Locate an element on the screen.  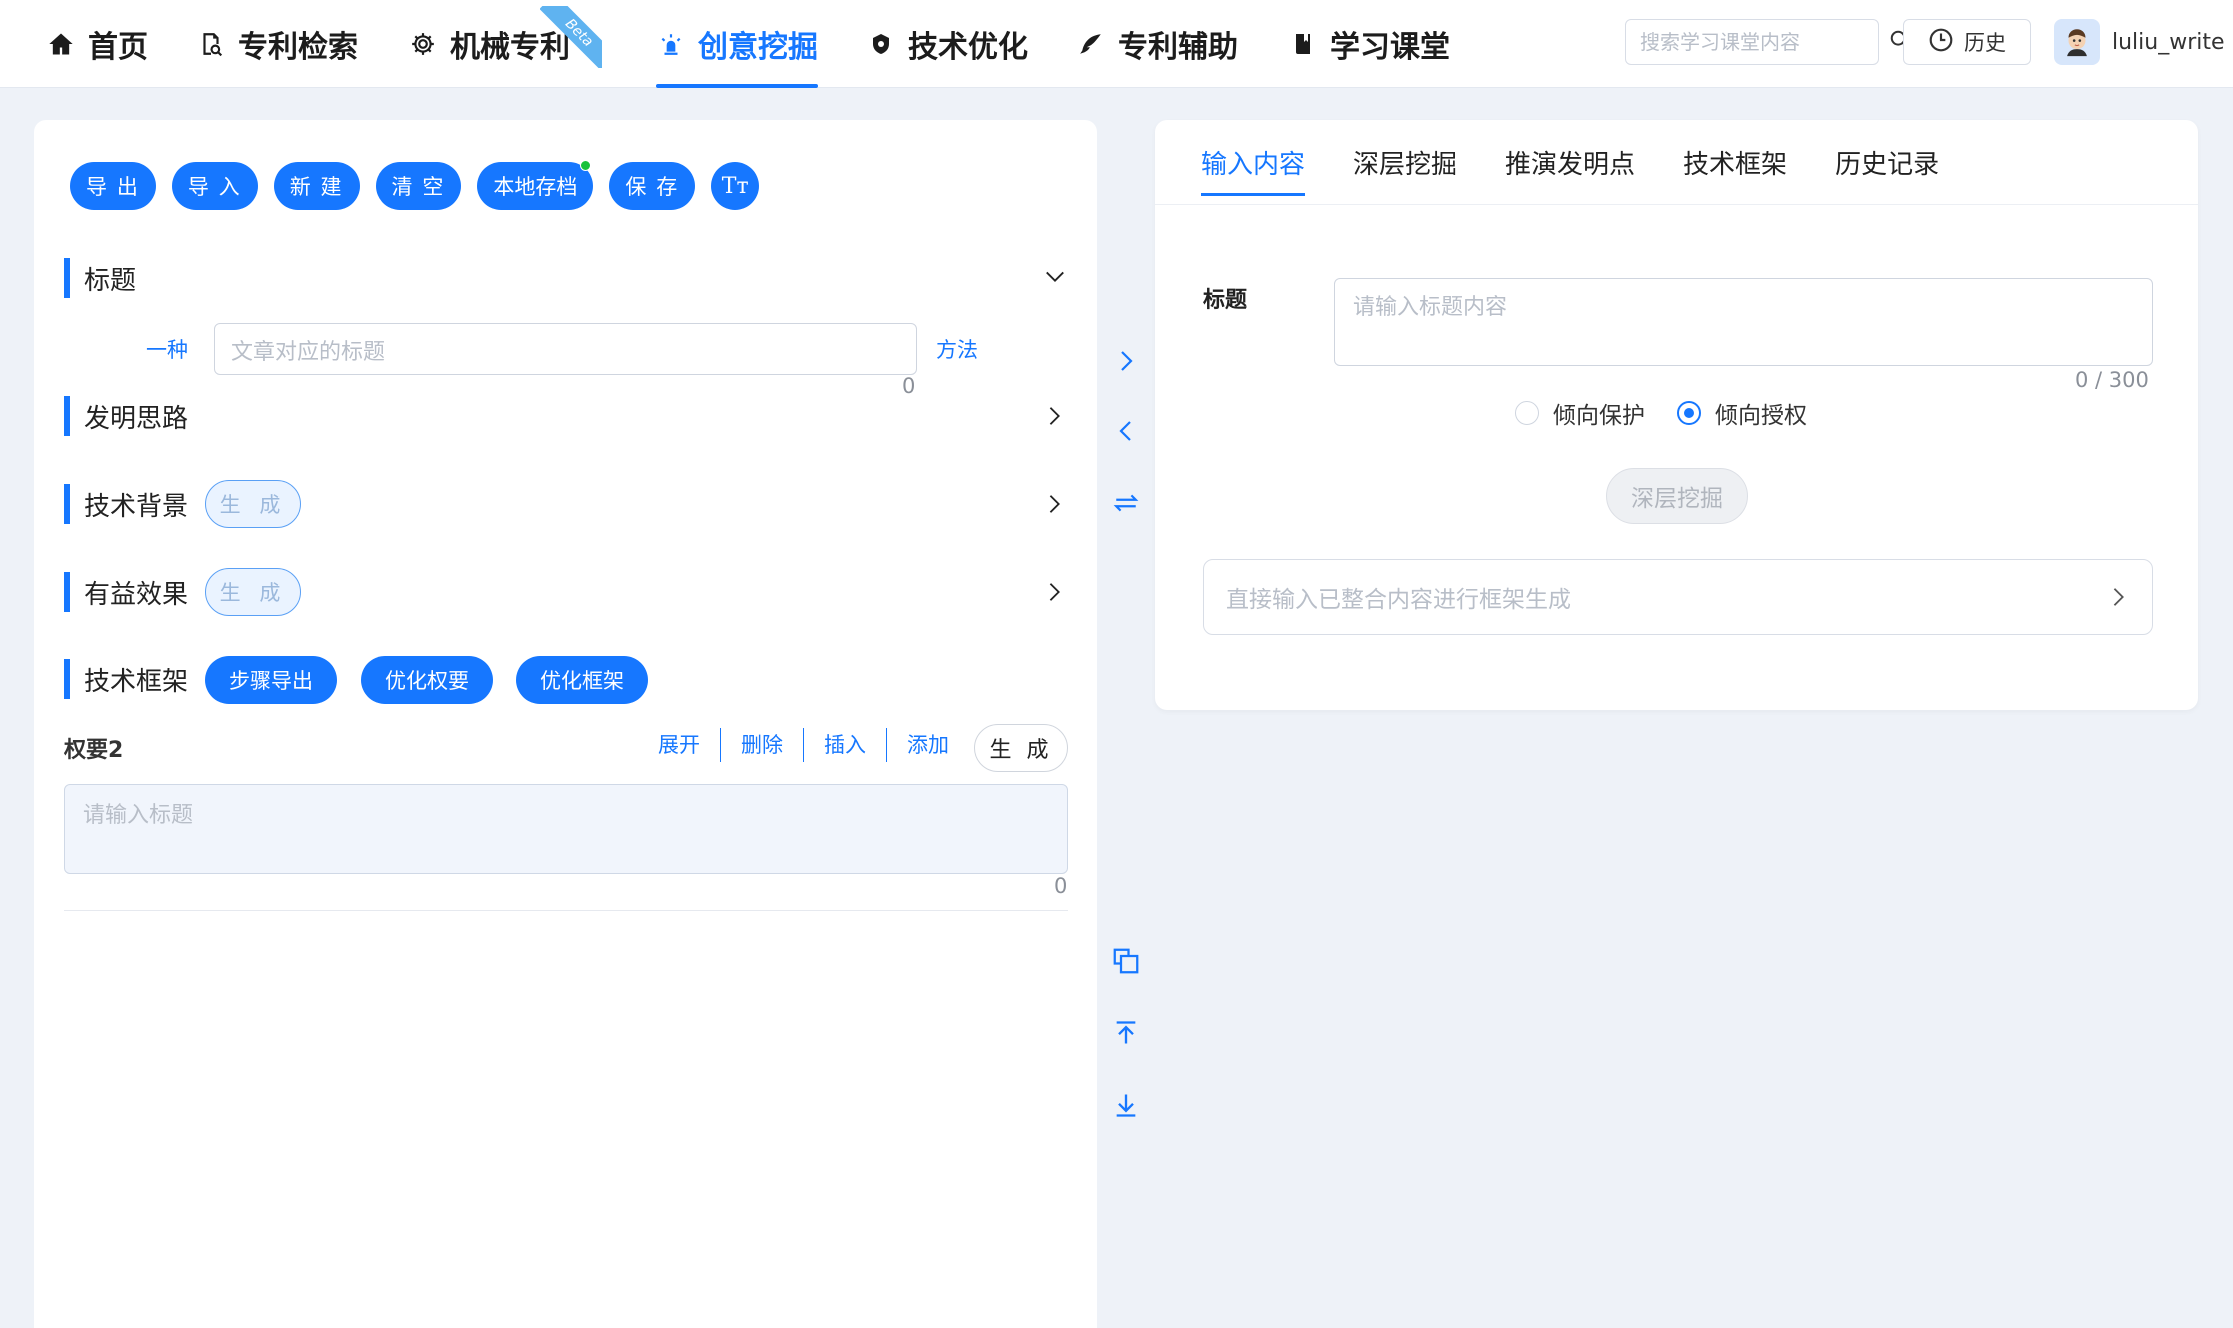
user-menu: luliu_write is located at coordinates (2139, 42).